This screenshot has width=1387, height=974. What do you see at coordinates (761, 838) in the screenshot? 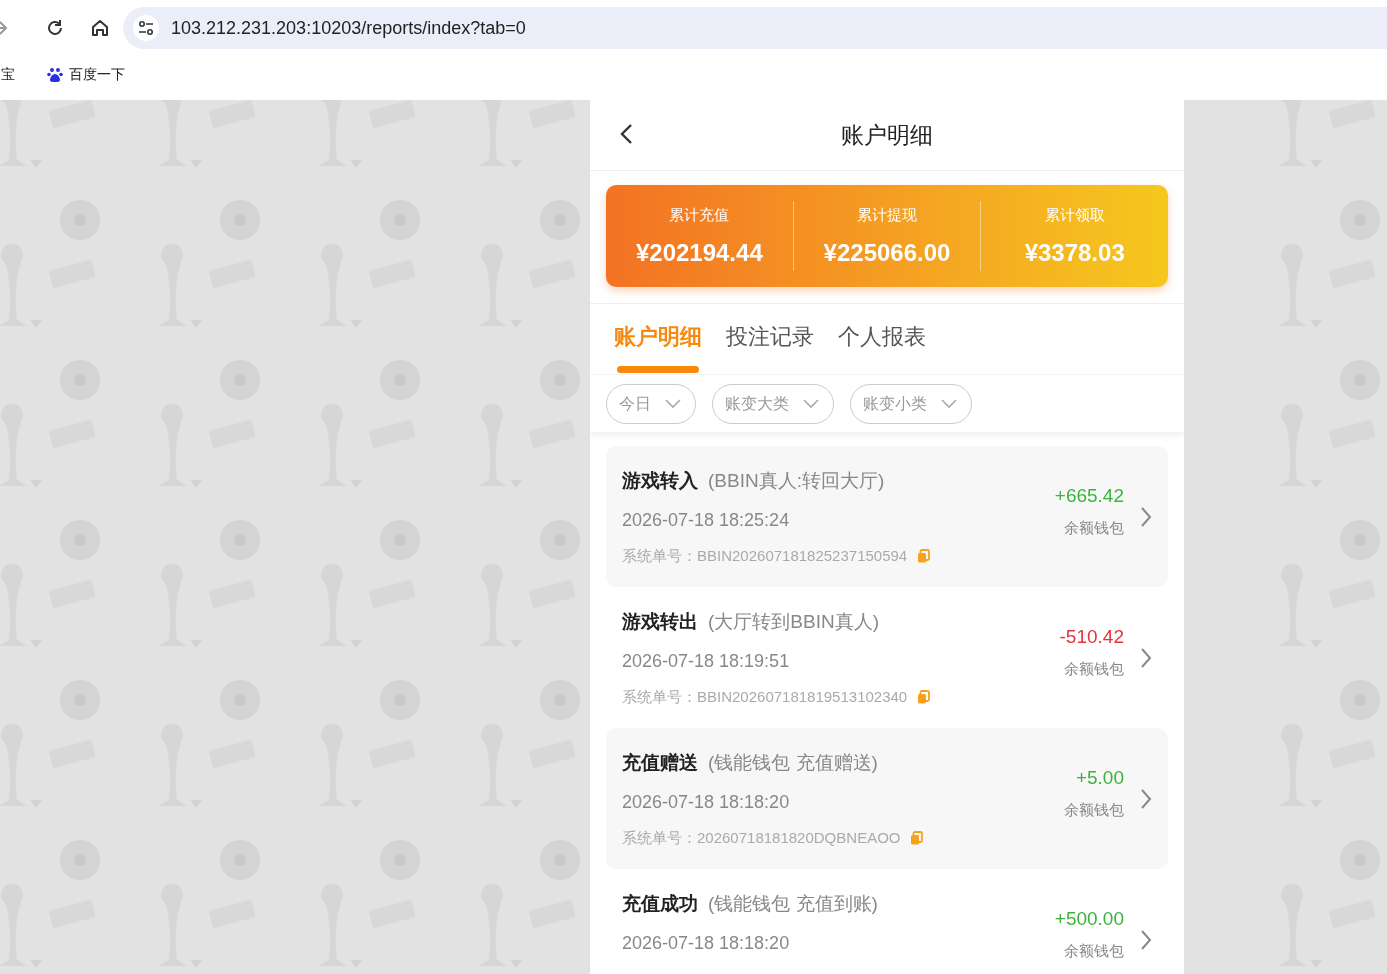
I see `order-number: 系统单号：20260718181820DQBNEAOO` at bounding box center [761, 838].